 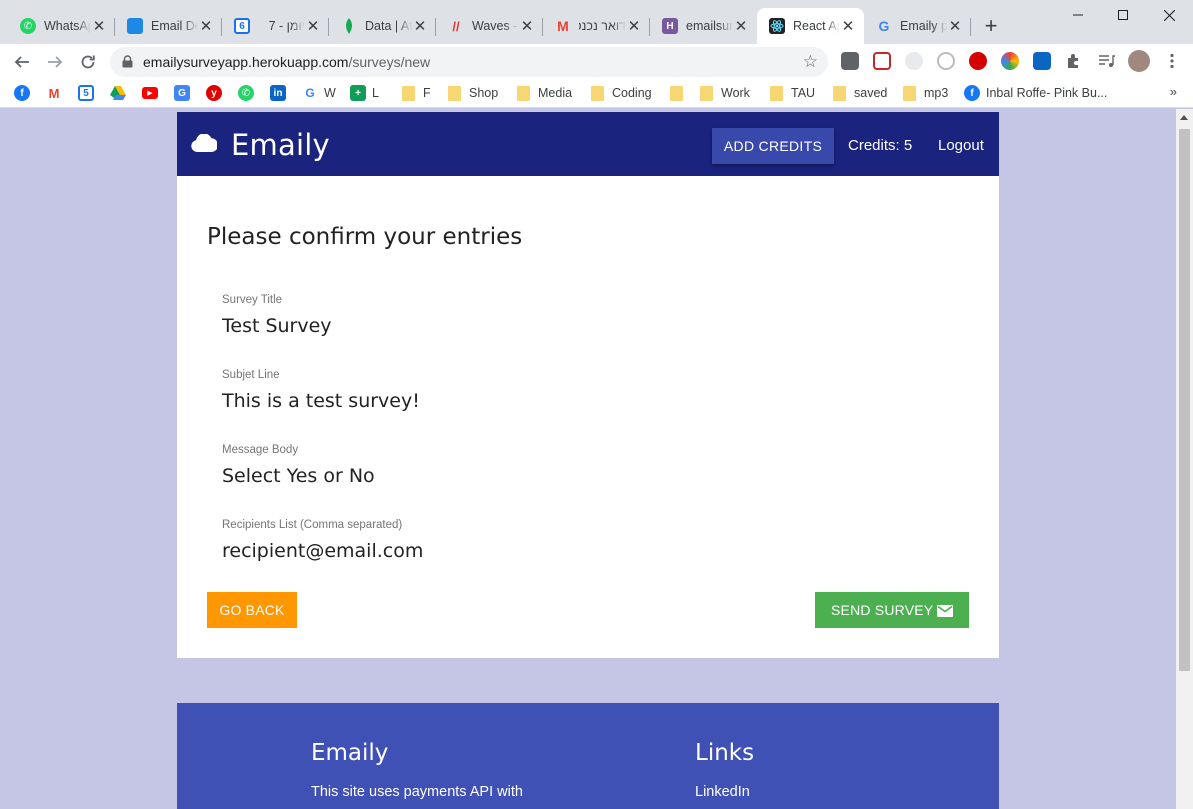 I want to click on tab-label: WhatsApp, so click(x=67, y=26).